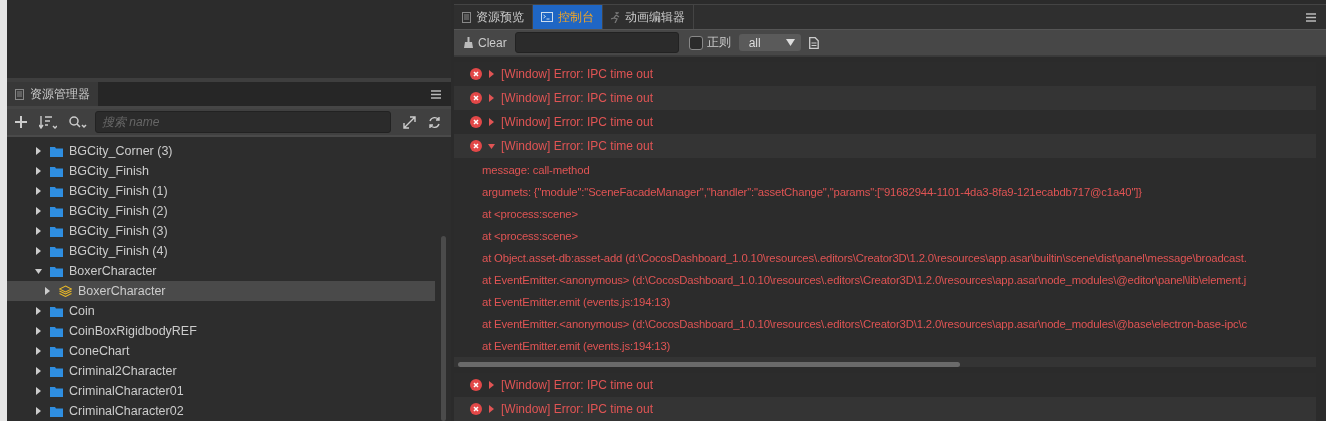 The height and width of the screenshot is (421, 1326). Describe the element at coordinates (709, 42) in the screenshot. I see `regex-checkbox: 正则` at that location.